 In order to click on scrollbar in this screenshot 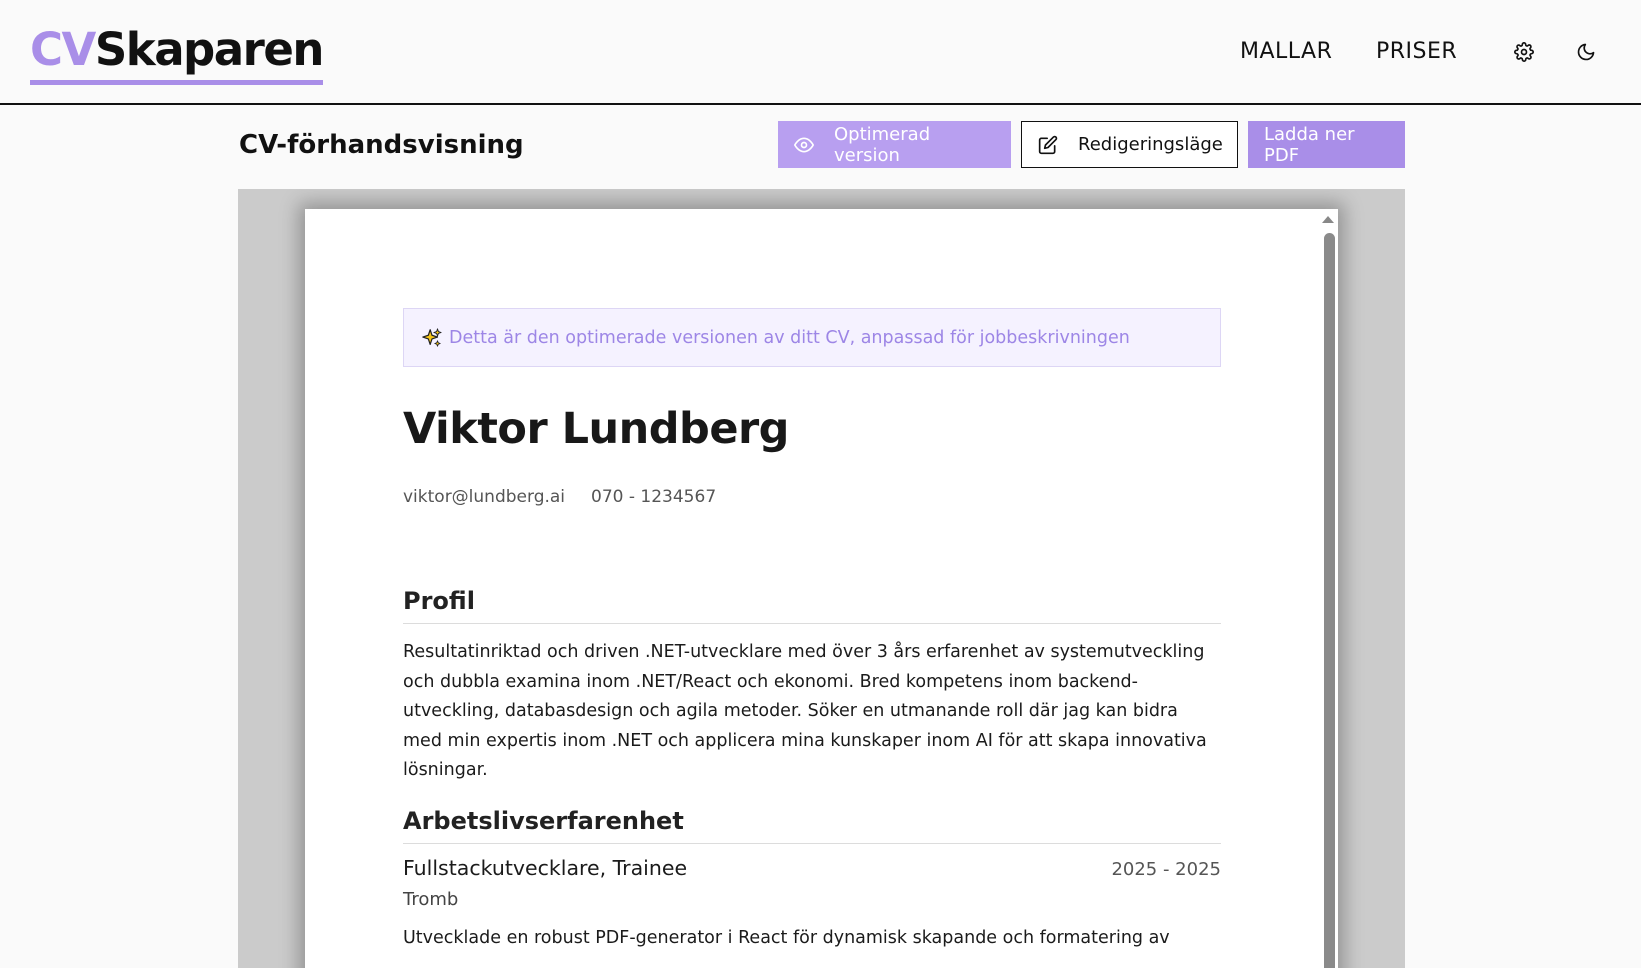, I will do `click(1330, 588)`.